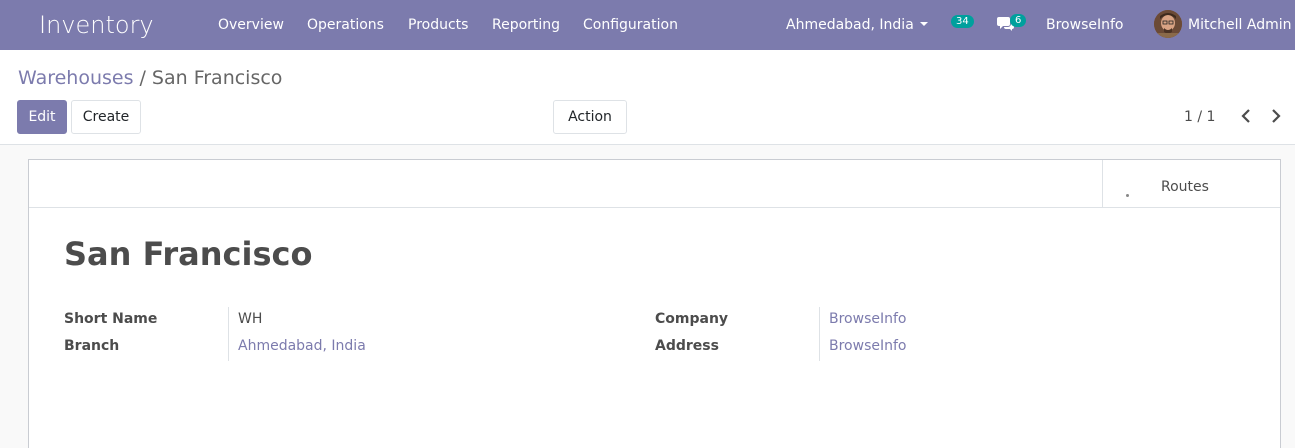  What do you see at coordinates (76, 78) in the screenshot?
I see `breadcrumb-warehouses: Warehouses` at bounding box center [76, 78].